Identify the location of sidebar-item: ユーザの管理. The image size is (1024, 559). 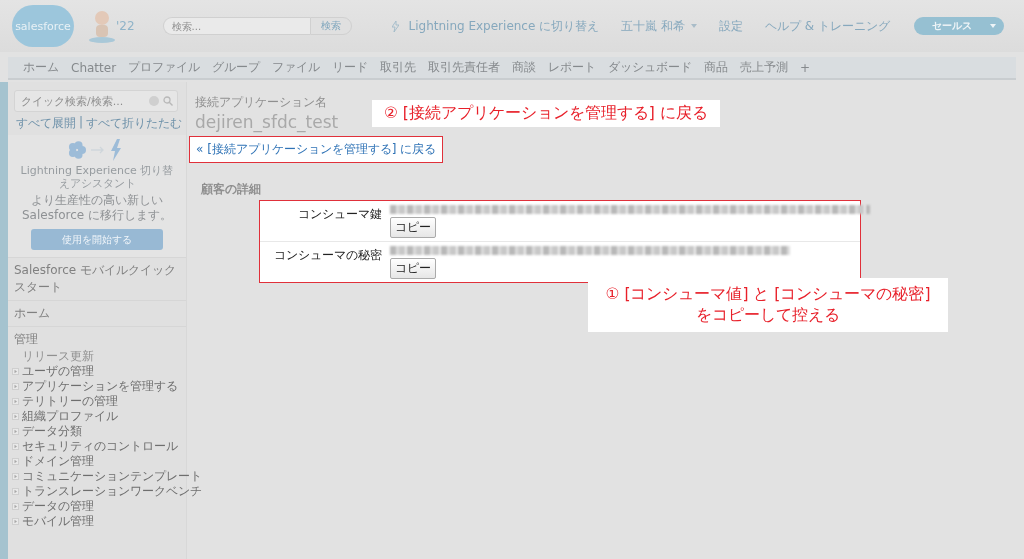
(58, 371).